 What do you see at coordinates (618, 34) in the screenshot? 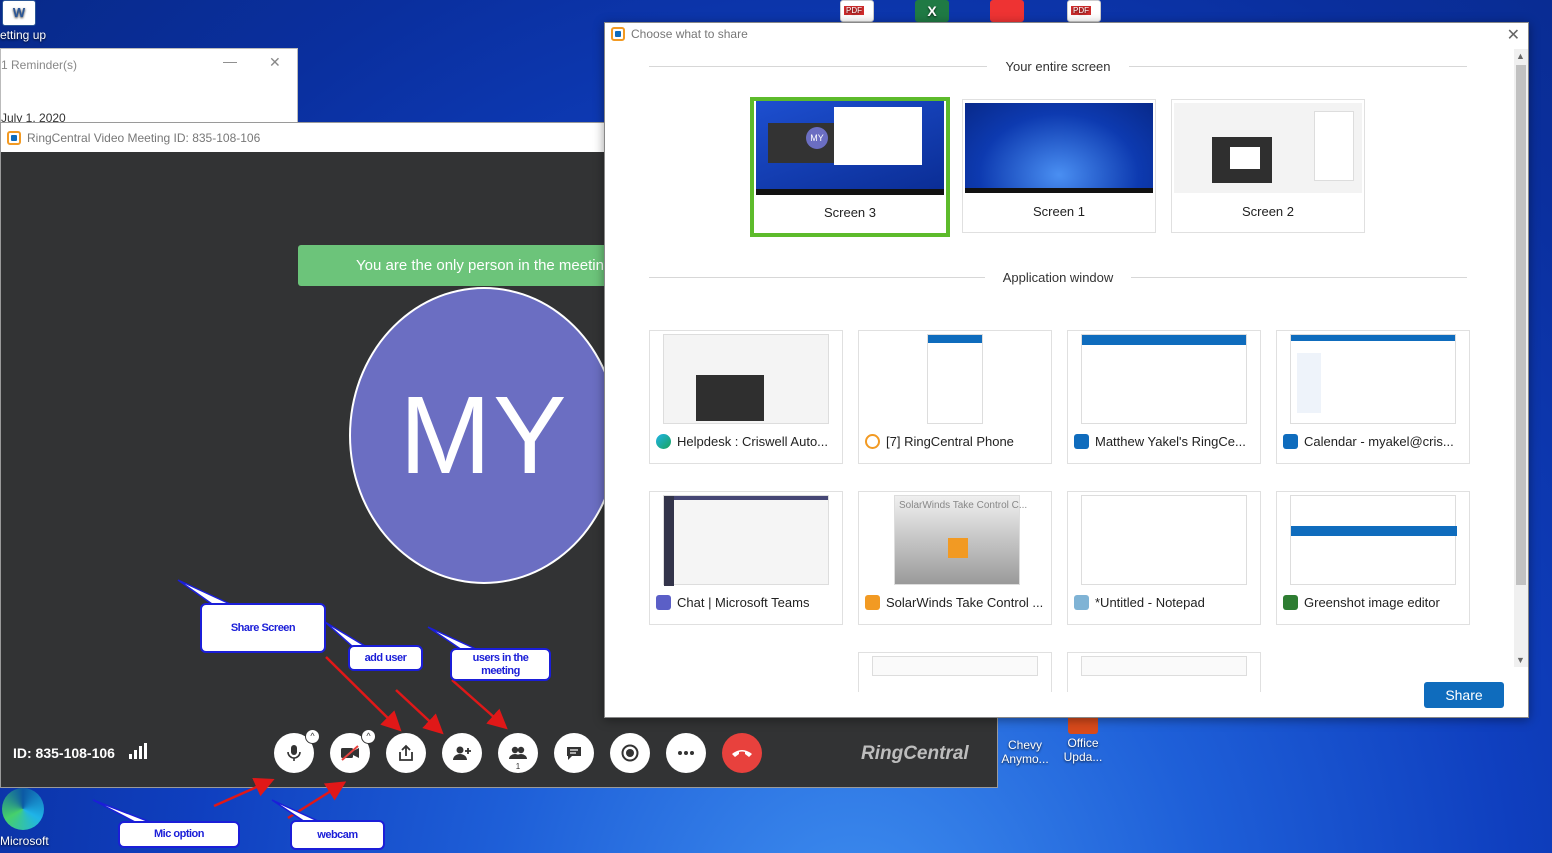
I see `ringcentral-logo-icon` at bounding box center [618, 34].